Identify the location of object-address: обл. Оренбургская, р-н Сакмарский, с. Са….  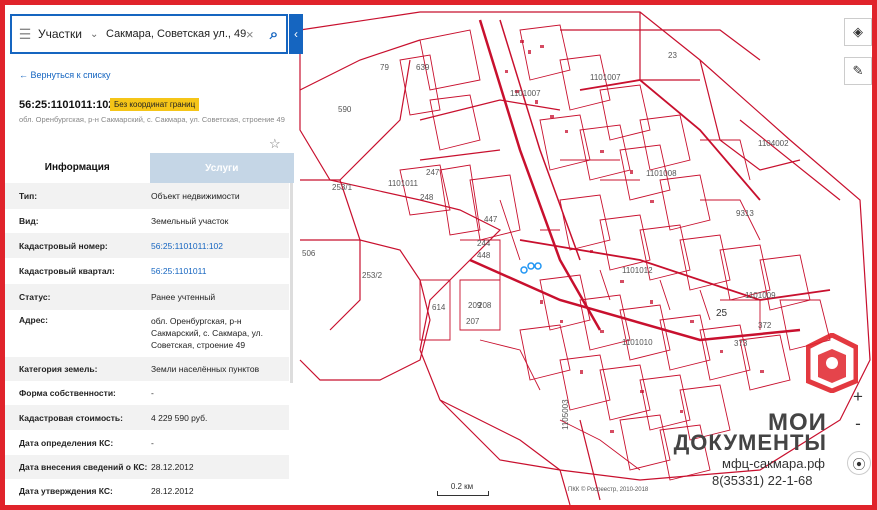
(152, 119).